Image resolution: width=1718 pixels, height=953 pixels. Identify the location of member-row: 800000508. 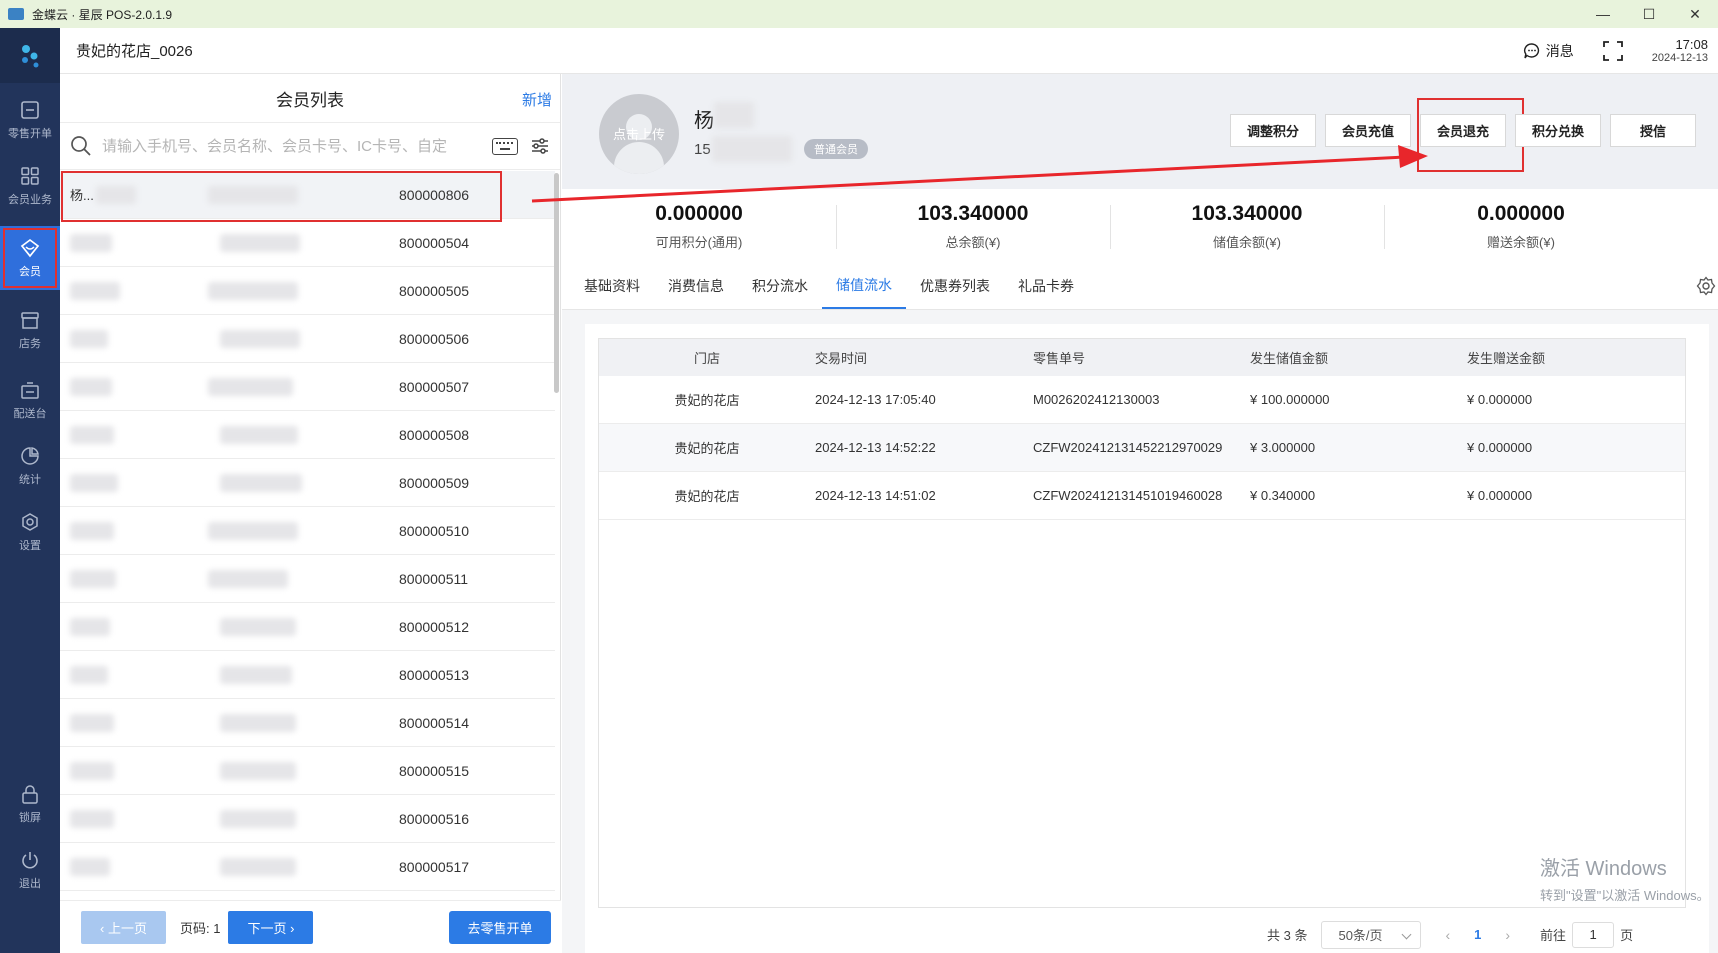
(307, 435).